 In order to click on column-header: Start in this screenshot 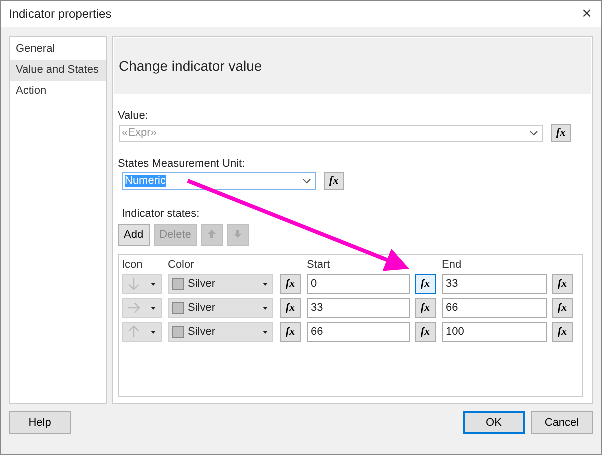, I will do `click(319, 265)`.